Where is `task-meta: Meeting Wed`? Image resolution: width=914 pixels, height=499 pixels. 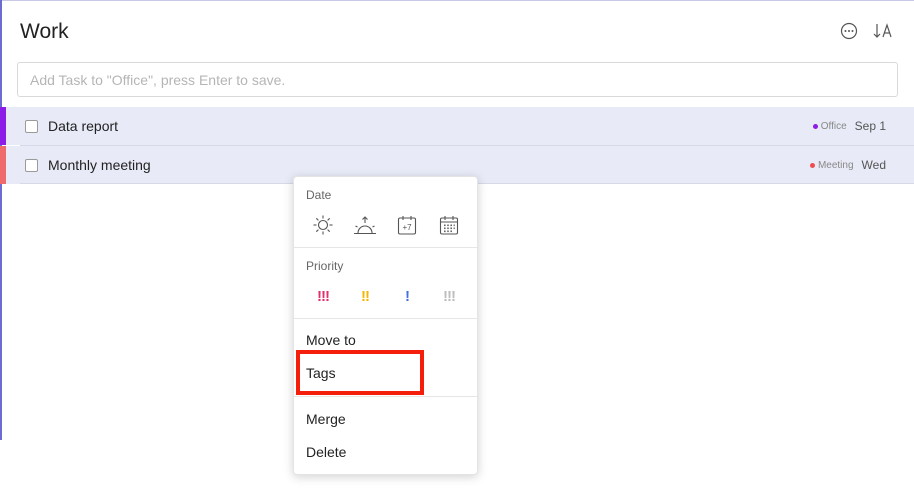 task-meta: Meeting Wed is located at coordinates (847, 165).